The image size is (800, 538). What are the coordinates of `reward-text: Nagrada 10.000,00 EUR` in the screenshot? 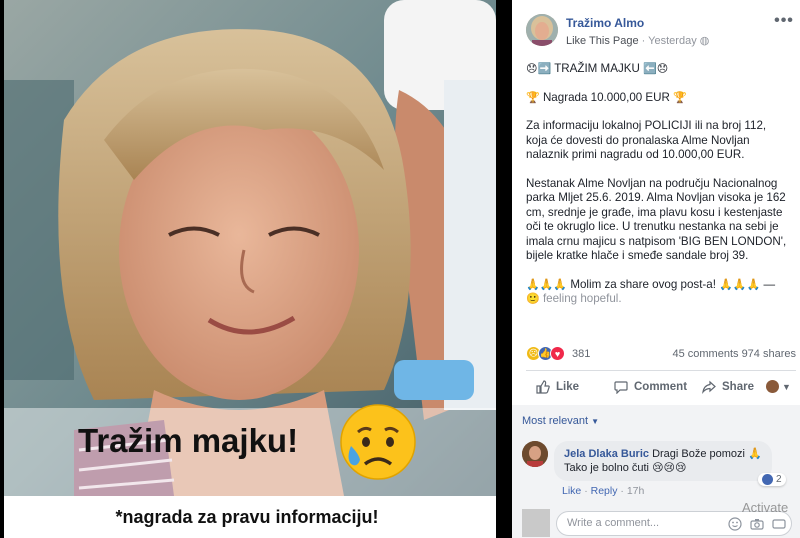 It's located at (606, 97).